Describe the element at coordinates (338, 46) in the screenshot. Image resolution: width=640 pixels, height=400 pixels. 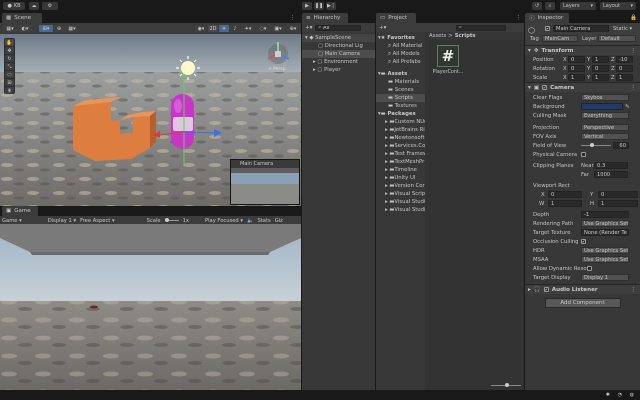
I see `hierarchy-item: ▢ Directional Lig` at that location.